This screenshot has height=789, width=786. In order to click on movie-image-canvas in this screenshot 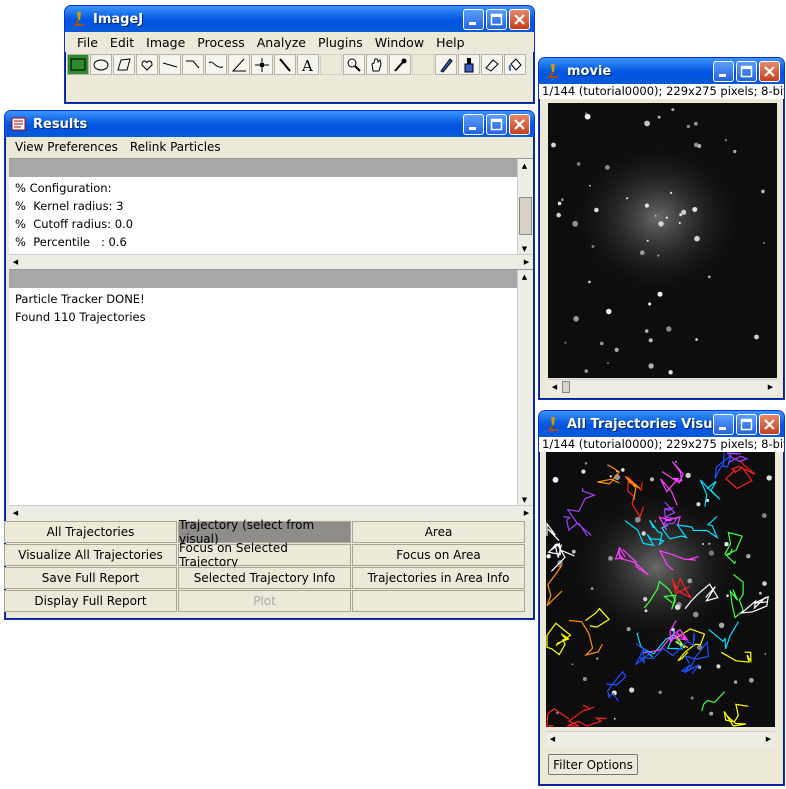, I will do `click(662, 240)`.